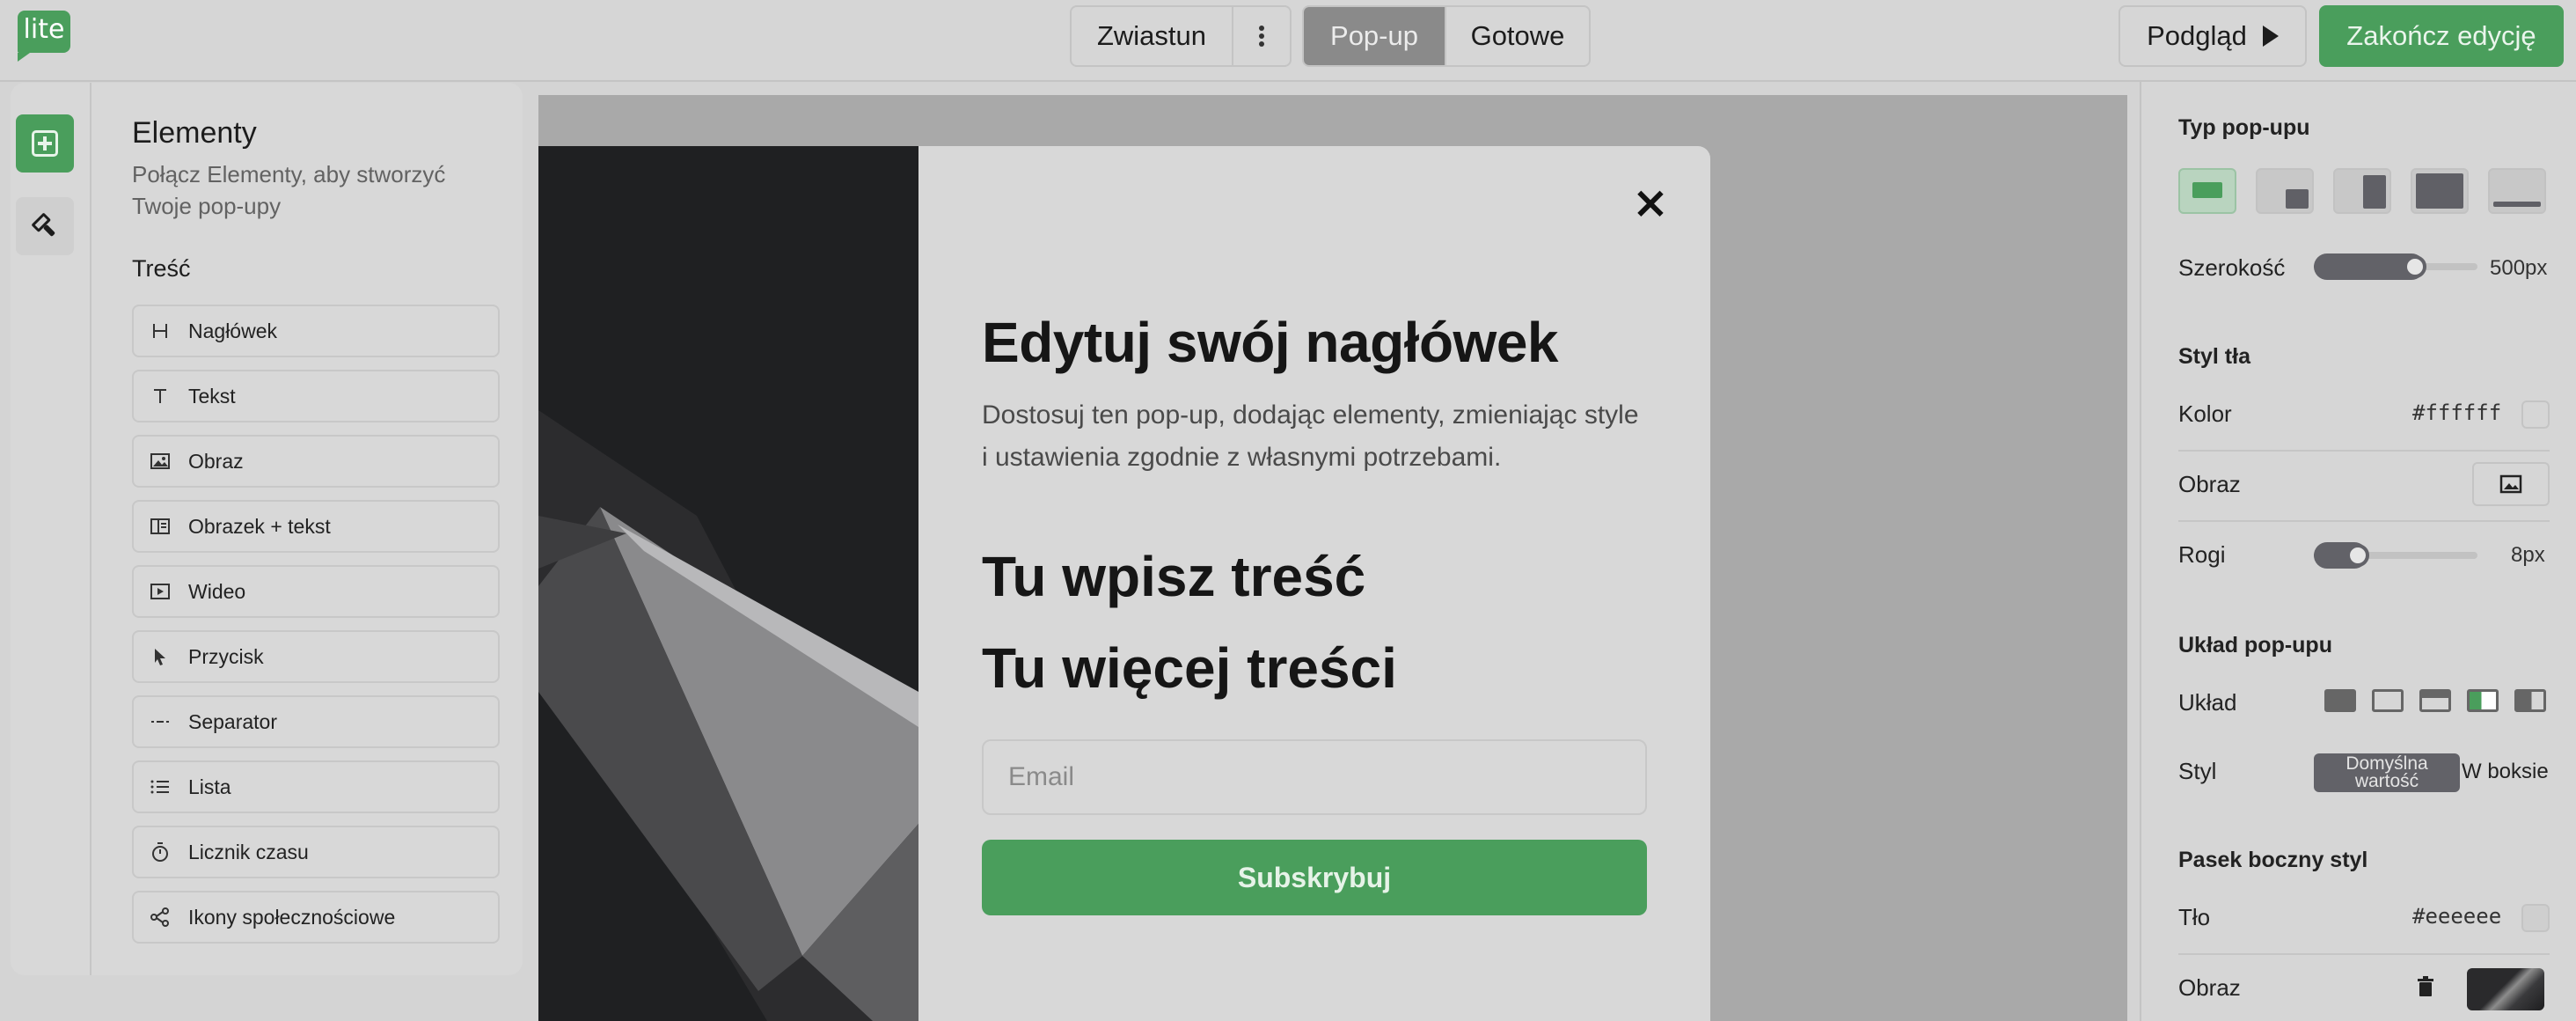 Image resolution: width=2576 pixels, height=1021 pixels. What do you see at coordinates (2273, 860) in the screenshot?
I see `sidebar-style-heading: Pasek boczny styl` at bounding box center [2273, 860].